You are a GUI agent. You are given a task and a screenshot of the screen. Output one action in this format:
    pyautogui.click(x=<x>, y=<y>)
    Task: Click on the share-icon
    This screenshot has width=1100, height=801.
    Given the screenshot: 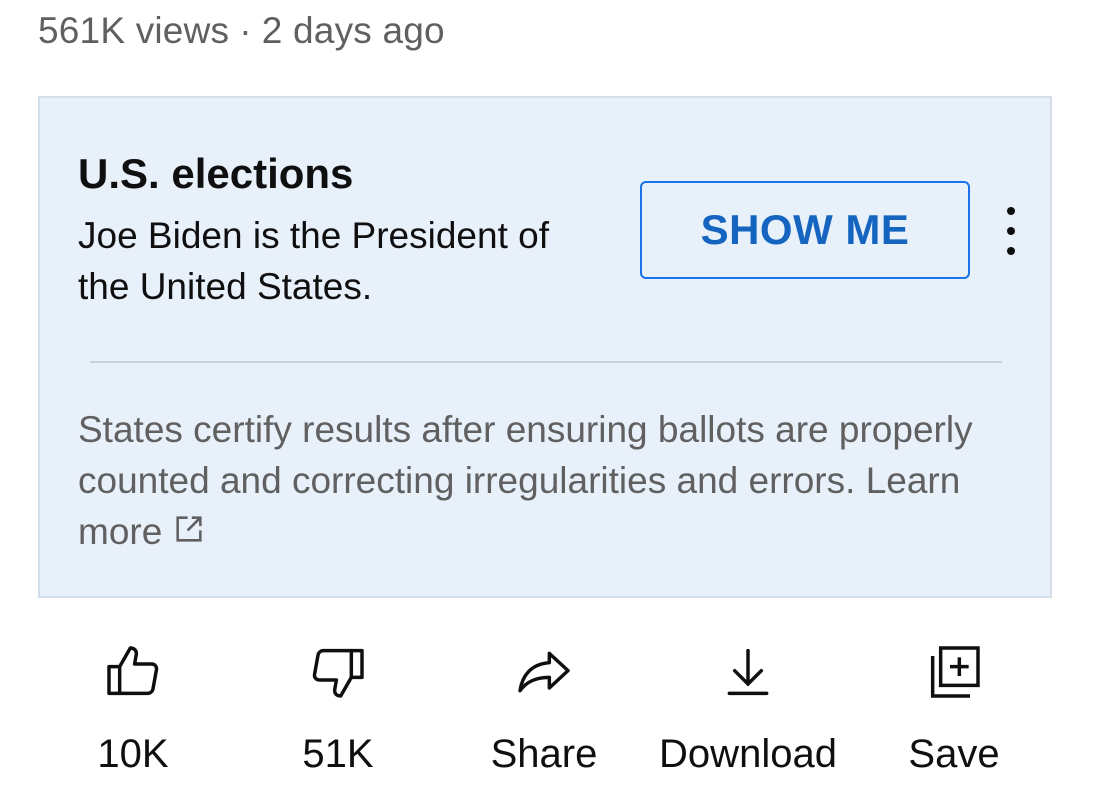 What is the action you would take?
    pyautogui.click(x=544, y=672)
    